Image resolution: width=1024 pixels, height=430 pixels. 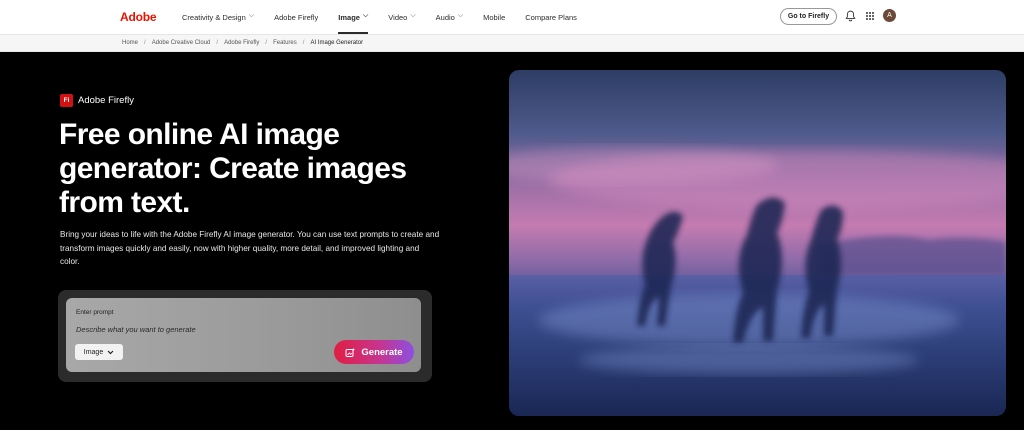 I want to click on nav-item-label: Mobile, so click(x=494, y=17).